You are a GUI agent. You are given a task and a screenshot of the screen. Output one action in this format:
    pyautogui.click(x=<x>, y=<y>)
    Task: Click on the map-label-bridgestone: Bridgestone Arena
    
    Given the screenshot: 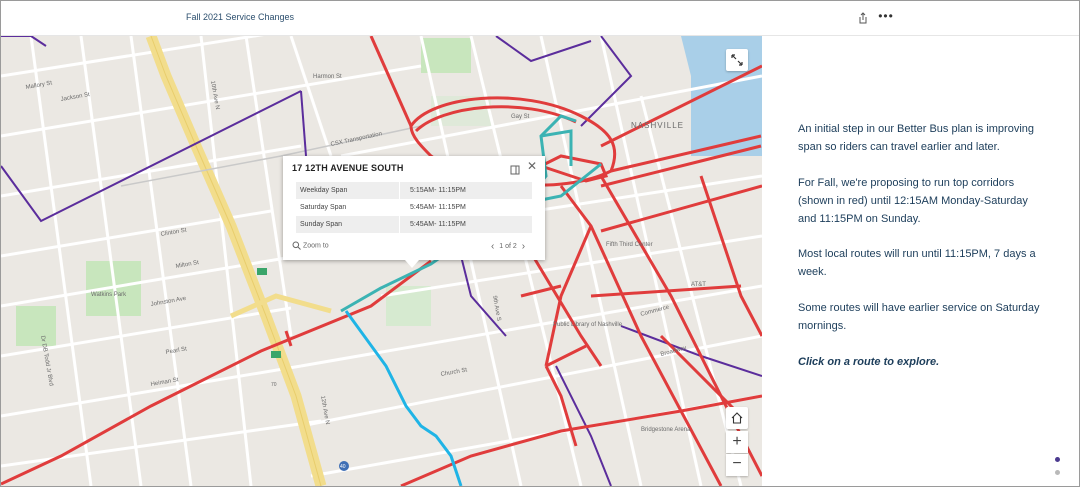 What is the action you would take?
    pyautogui.click(x=666, y=430)
    